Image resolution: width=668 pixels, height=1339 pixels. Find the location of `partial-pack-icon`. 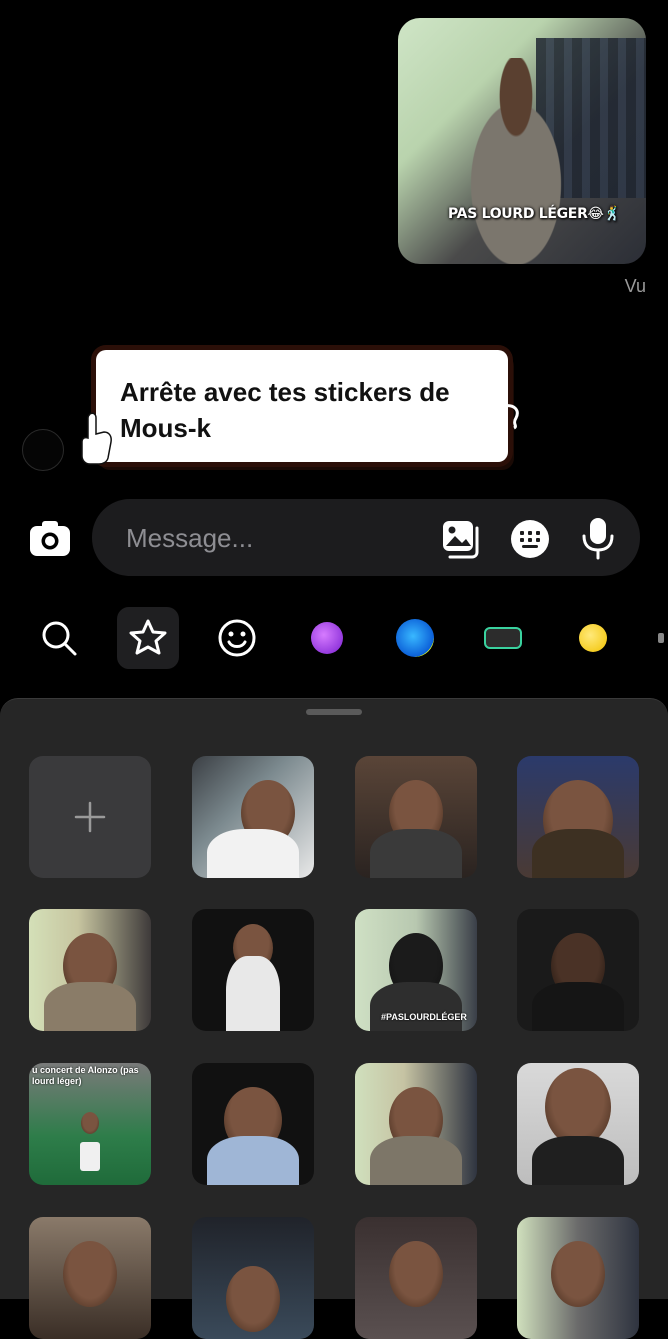

partial-pack-icon is located at coordinates (661, 638).